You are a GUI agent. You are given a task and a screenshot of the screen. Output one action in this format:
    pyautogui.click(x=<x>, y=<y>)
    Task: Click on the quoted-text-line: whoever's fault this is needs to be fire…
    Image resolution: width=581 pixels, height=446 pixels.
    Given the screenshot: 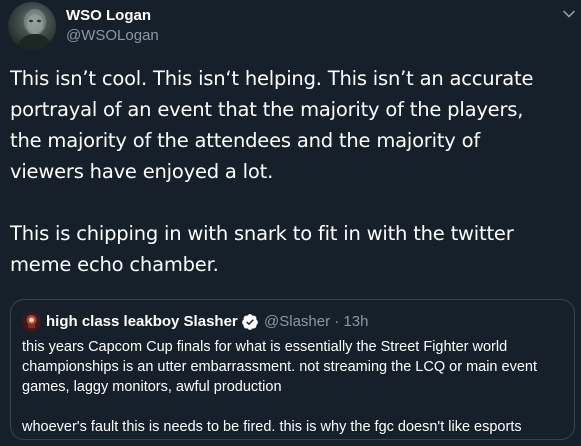 What is the action you would take?
    pyautogui.click(x=272, y=427)
    